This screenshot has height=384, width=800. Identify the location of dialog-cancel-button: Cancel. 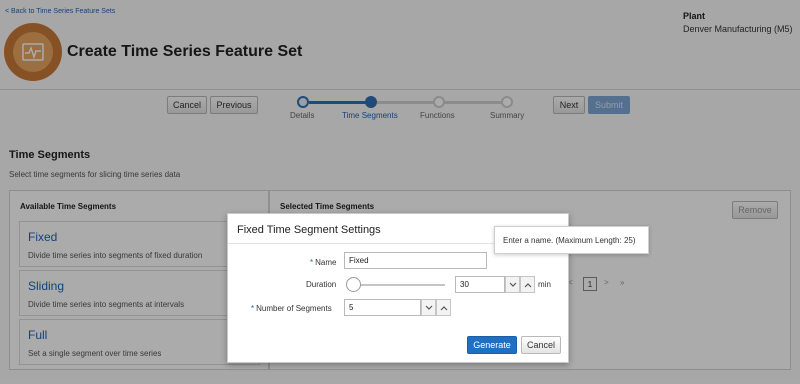
(541, 345).